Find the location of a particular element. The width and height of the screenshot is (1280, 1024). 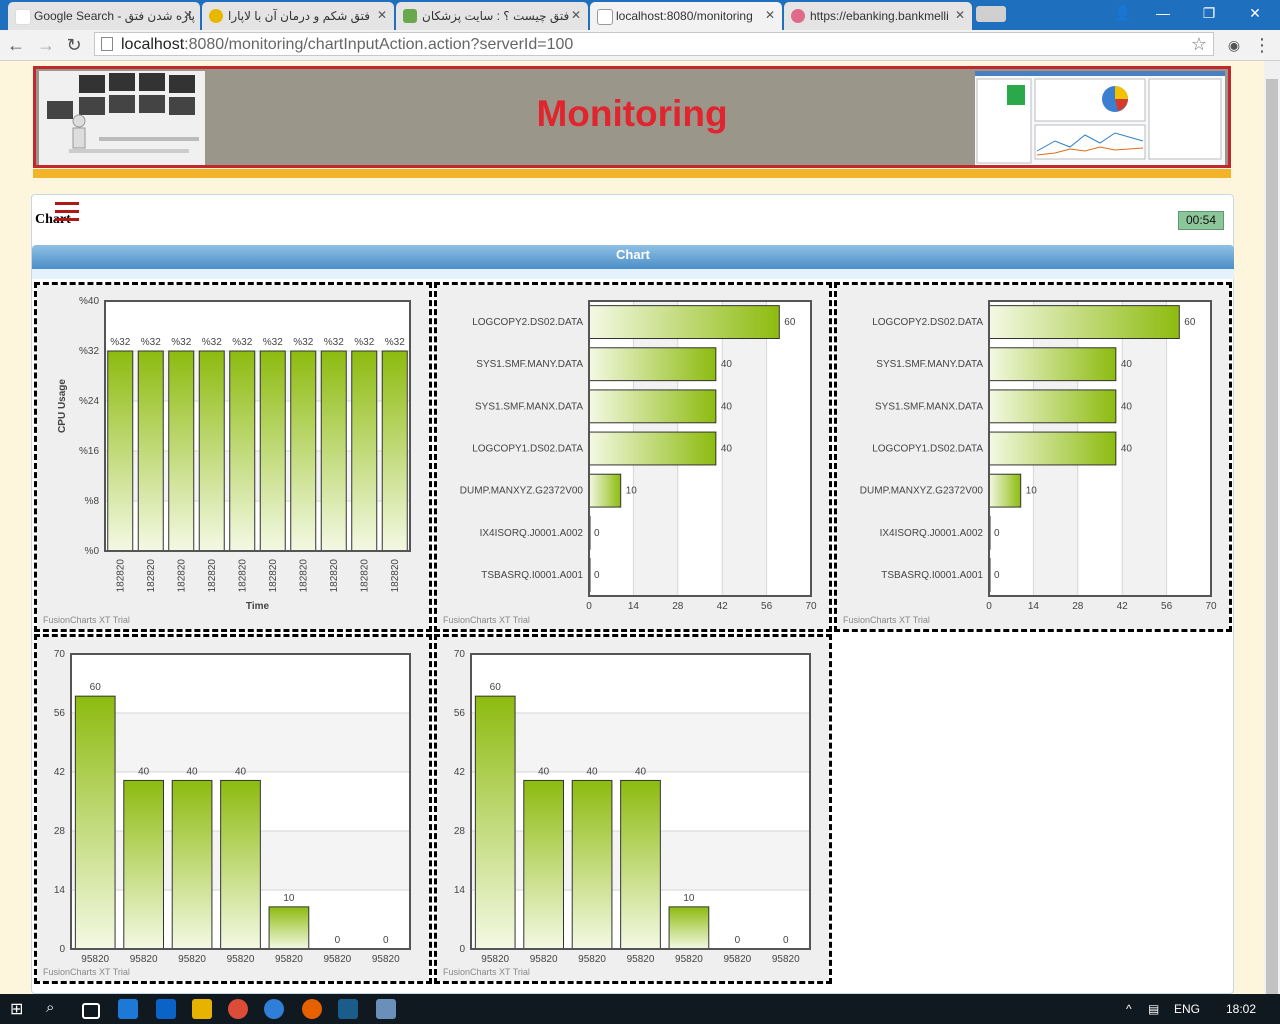

chart-header: Chart is located at coordinates (633, 257).